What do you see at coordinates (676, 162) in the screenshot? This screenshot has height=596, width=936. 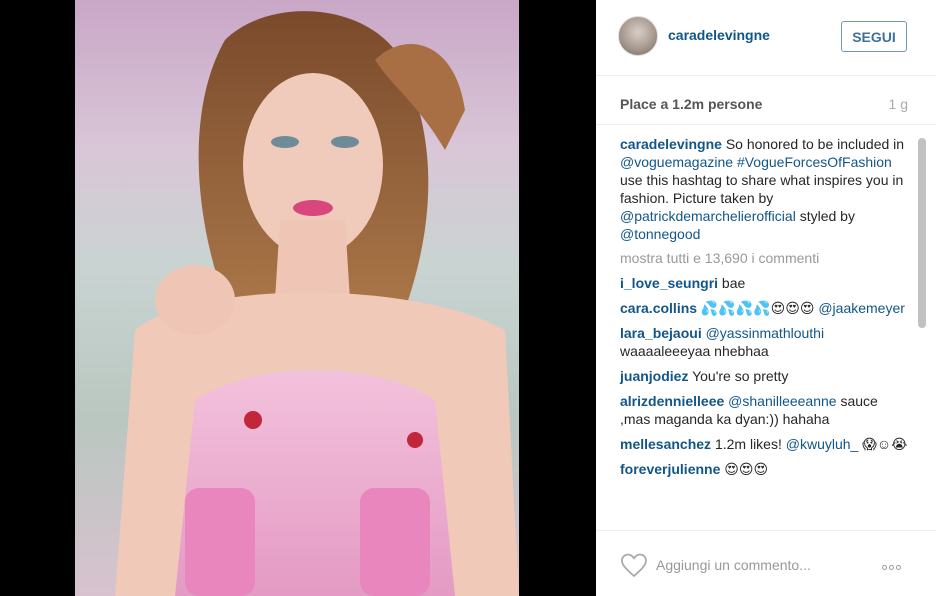 I see `mention-link: @voguemagazine` at bounding box center [676, 162].